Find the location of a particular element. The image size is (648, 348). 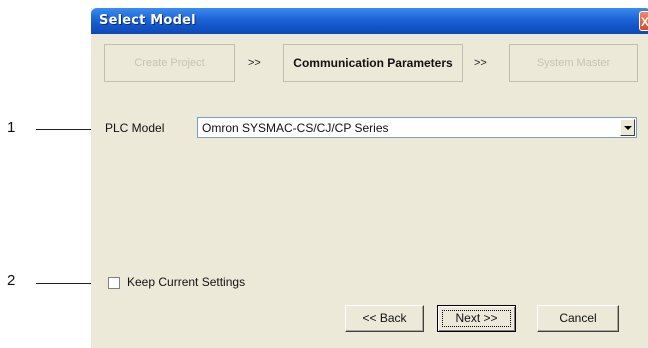

next-button-label: Next >> is located at coordinates (476, 318).